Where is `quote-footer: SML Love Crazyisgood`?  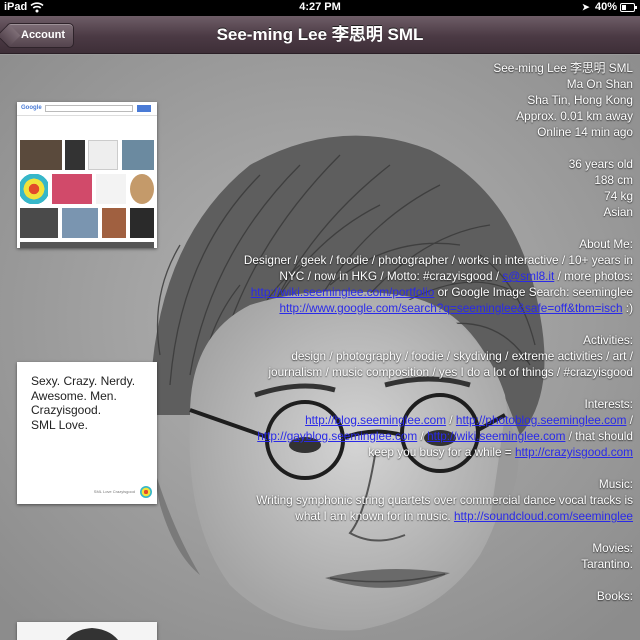 quote-footer: SML Love Crazyisgood is located at coordinates (114, 491).